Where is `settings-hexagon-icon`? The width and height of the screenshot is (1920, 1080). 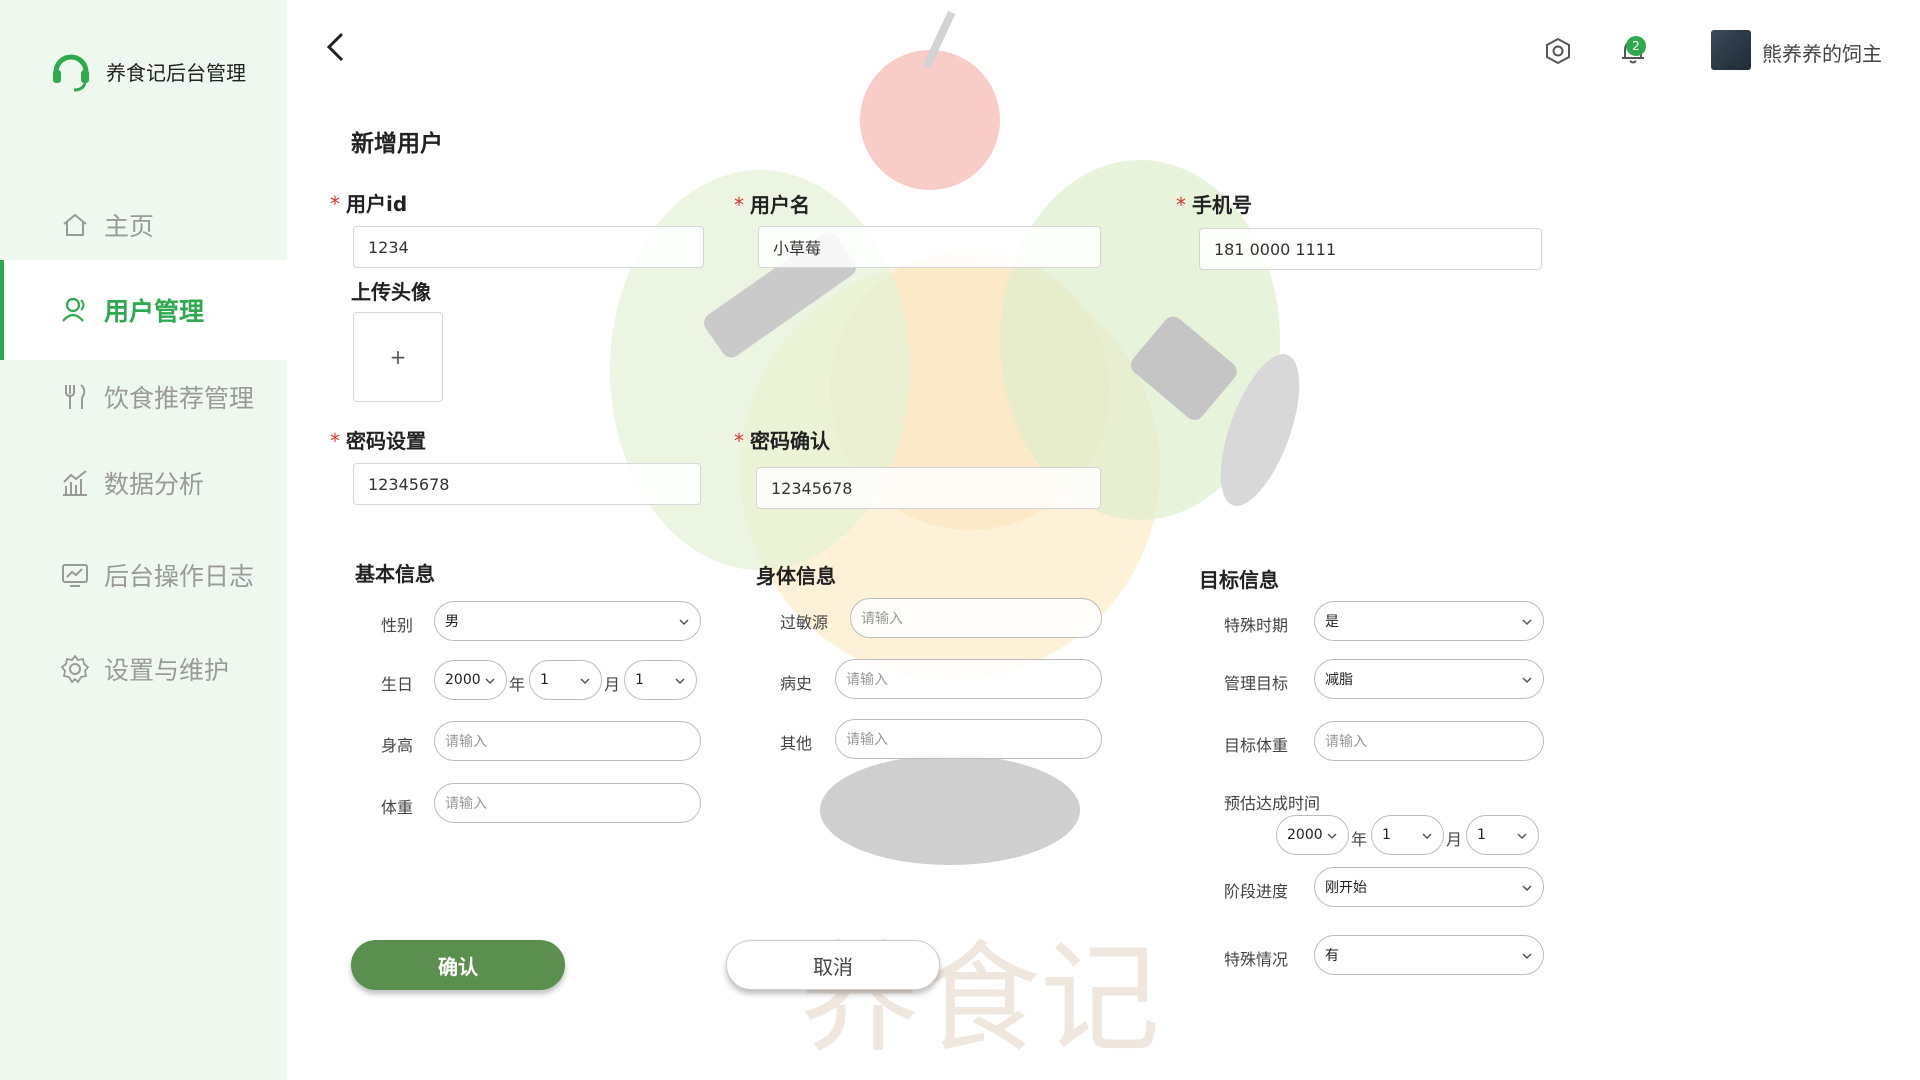 settings-hexagon-icon is located at coordinates (1558, 51).